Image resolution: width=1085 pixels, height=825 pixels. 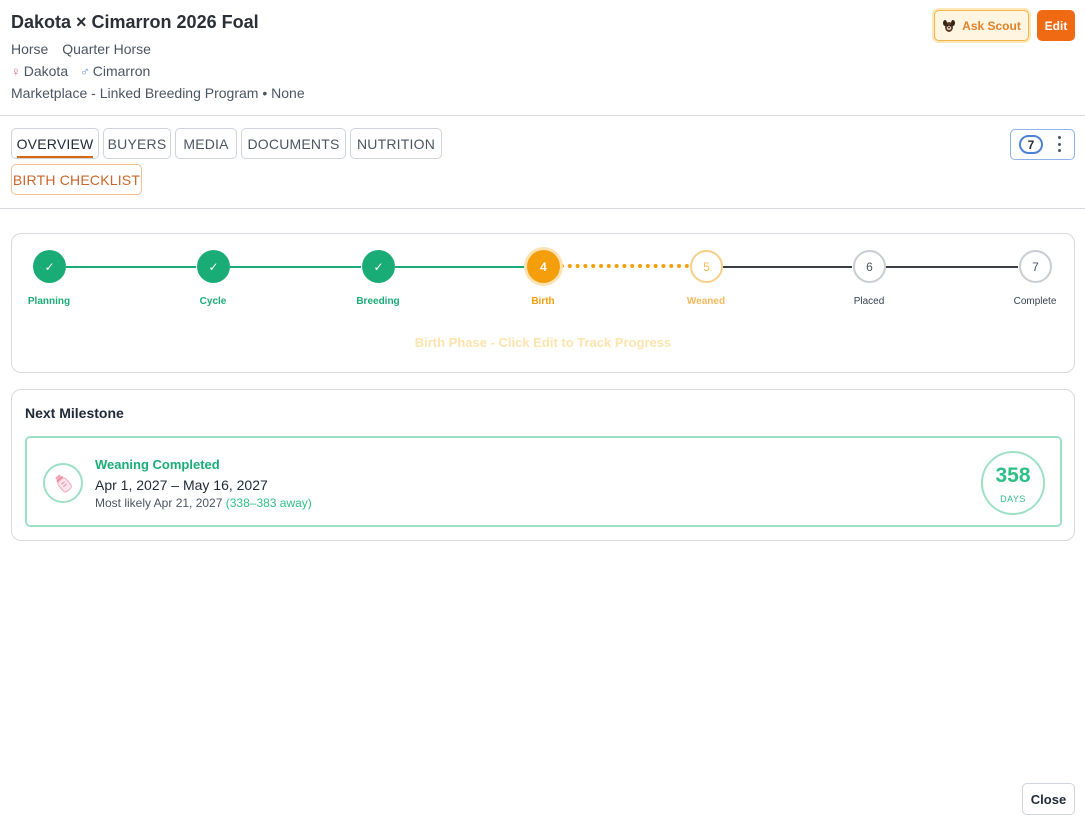 I want to click on active-tab-indicator, so click(x=55, y=157).